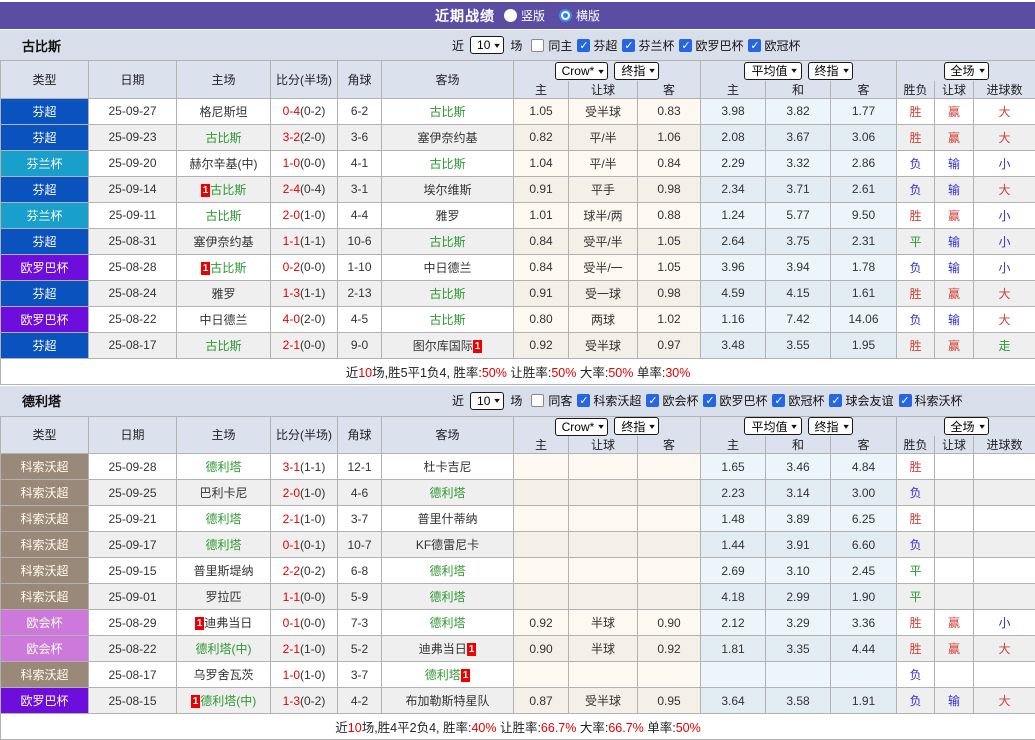 The width and height of the screenshot is (1035, 740). What do you see at coordinates (133, 215) in the screenshot?
I see `date-cell: 25-09-11` at bounding box center [133, 215].